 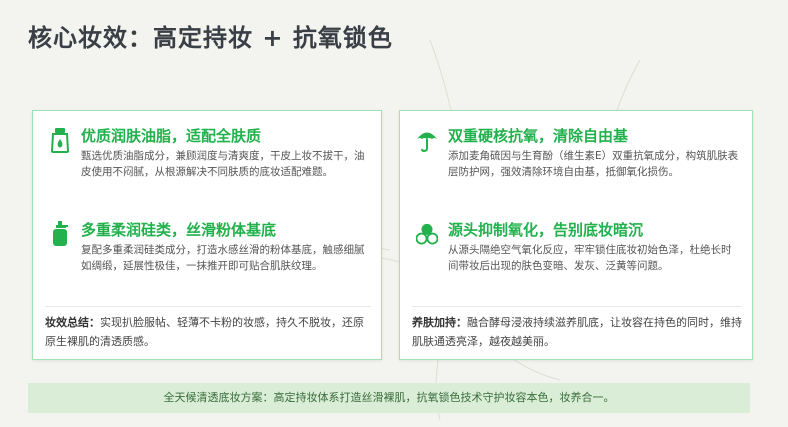 What do you see at coordinates (208, 328) in the screenshot?
I see `card-summary: 妆效总结：实现扒脸服帖、轻薄不卡粉的妆感，持久不脱妆，还原原生裸肌的清透质感。` at bounding box center [208, 328].